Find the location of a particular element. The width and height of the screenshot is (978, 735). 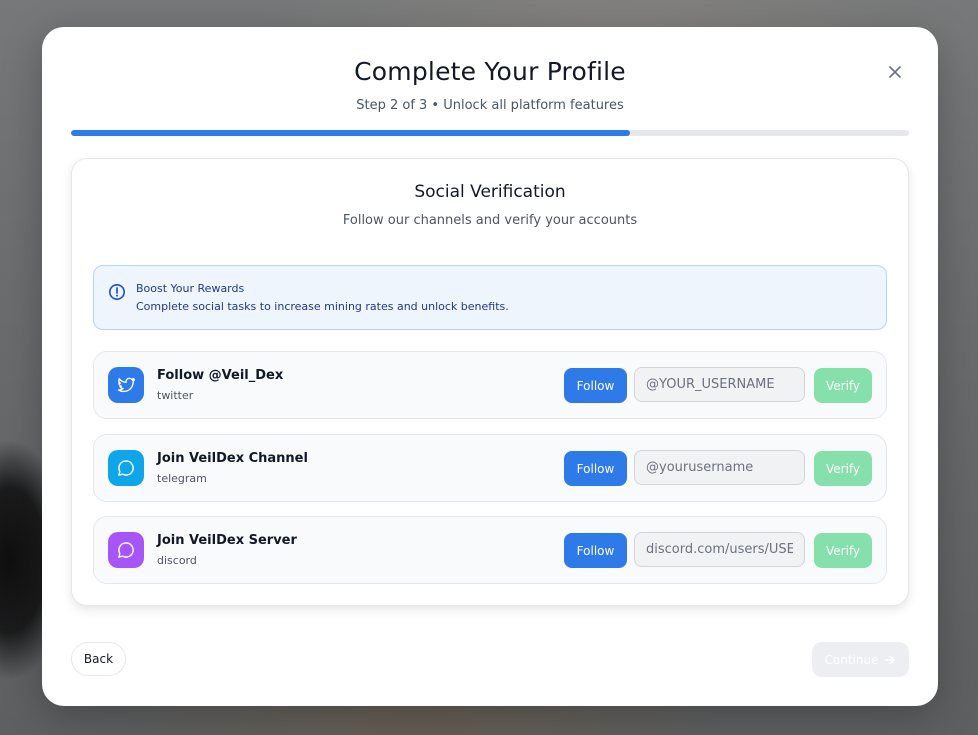

modal-title: Complete Your Profile is located at coordinates (490, 71).